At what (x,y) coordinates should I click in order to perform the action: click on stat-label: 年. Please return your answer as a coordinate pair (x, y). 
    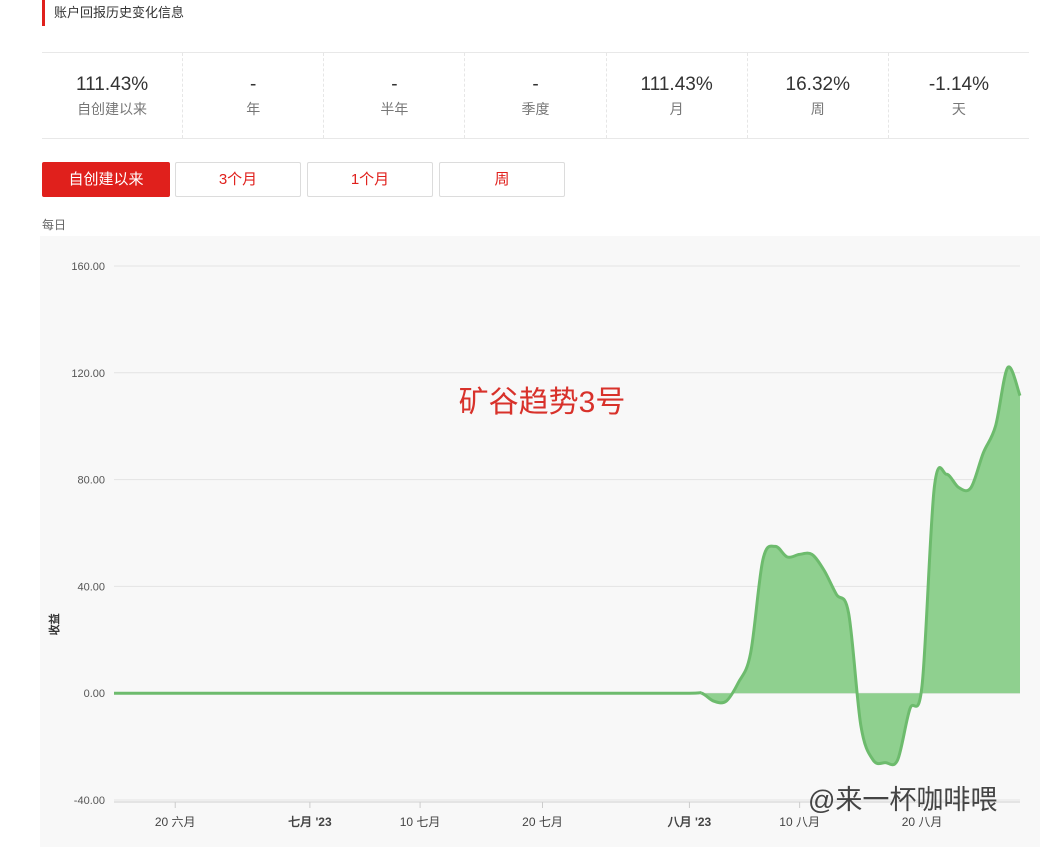
    Looking at the image, I should click on (253, 108).